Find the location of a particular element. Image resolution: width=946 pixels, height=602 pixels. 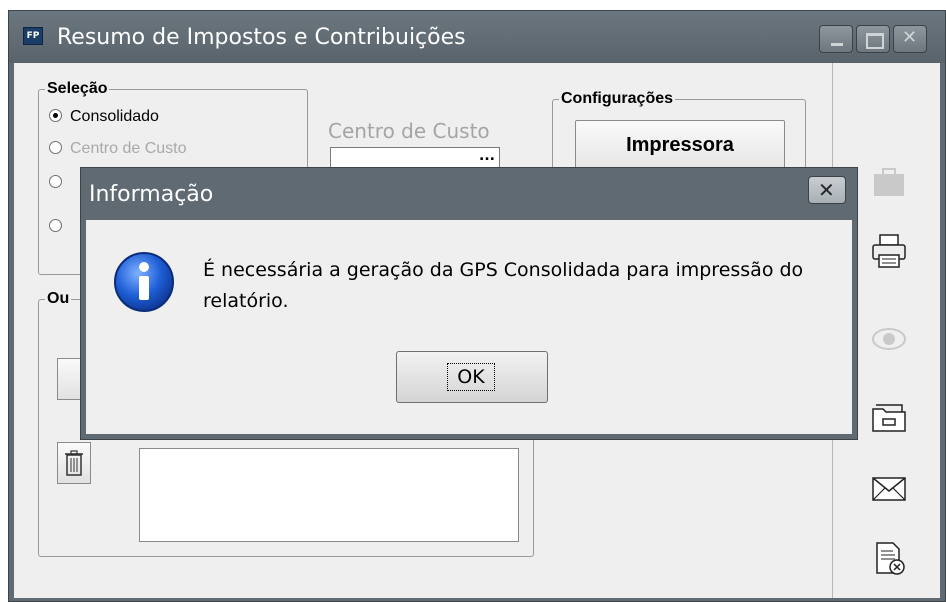

trash-icon is located at coordinates (74, 463).